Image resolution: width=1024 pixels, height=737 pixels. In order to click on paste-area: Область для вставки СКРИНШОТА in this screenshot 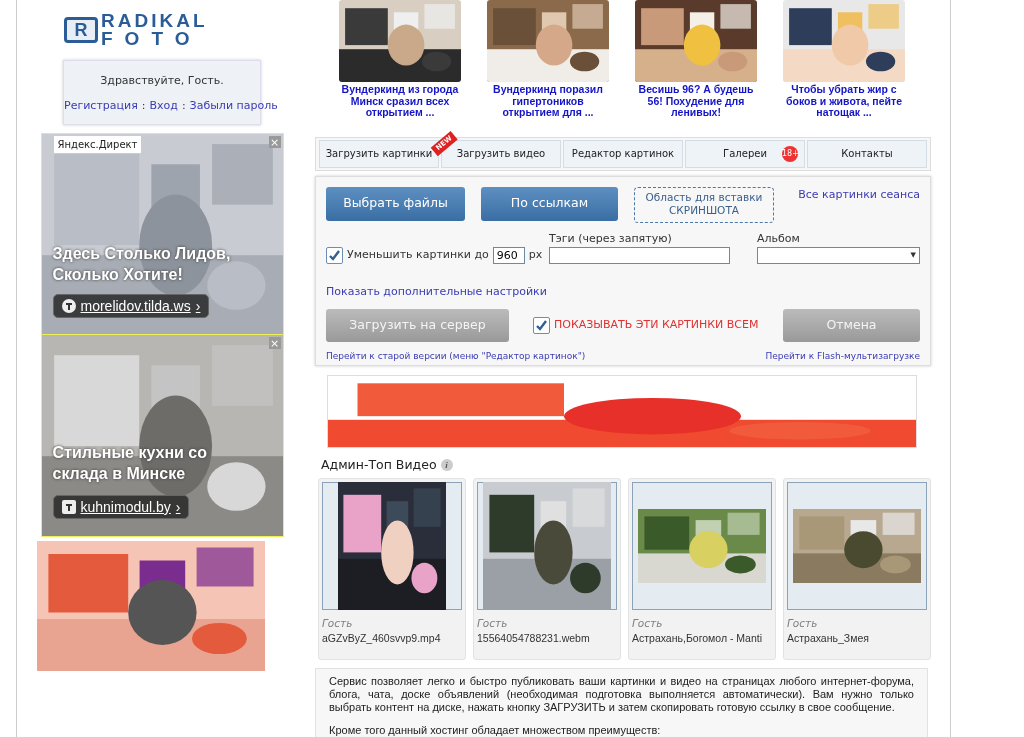, I will do `click(704, 204)`.